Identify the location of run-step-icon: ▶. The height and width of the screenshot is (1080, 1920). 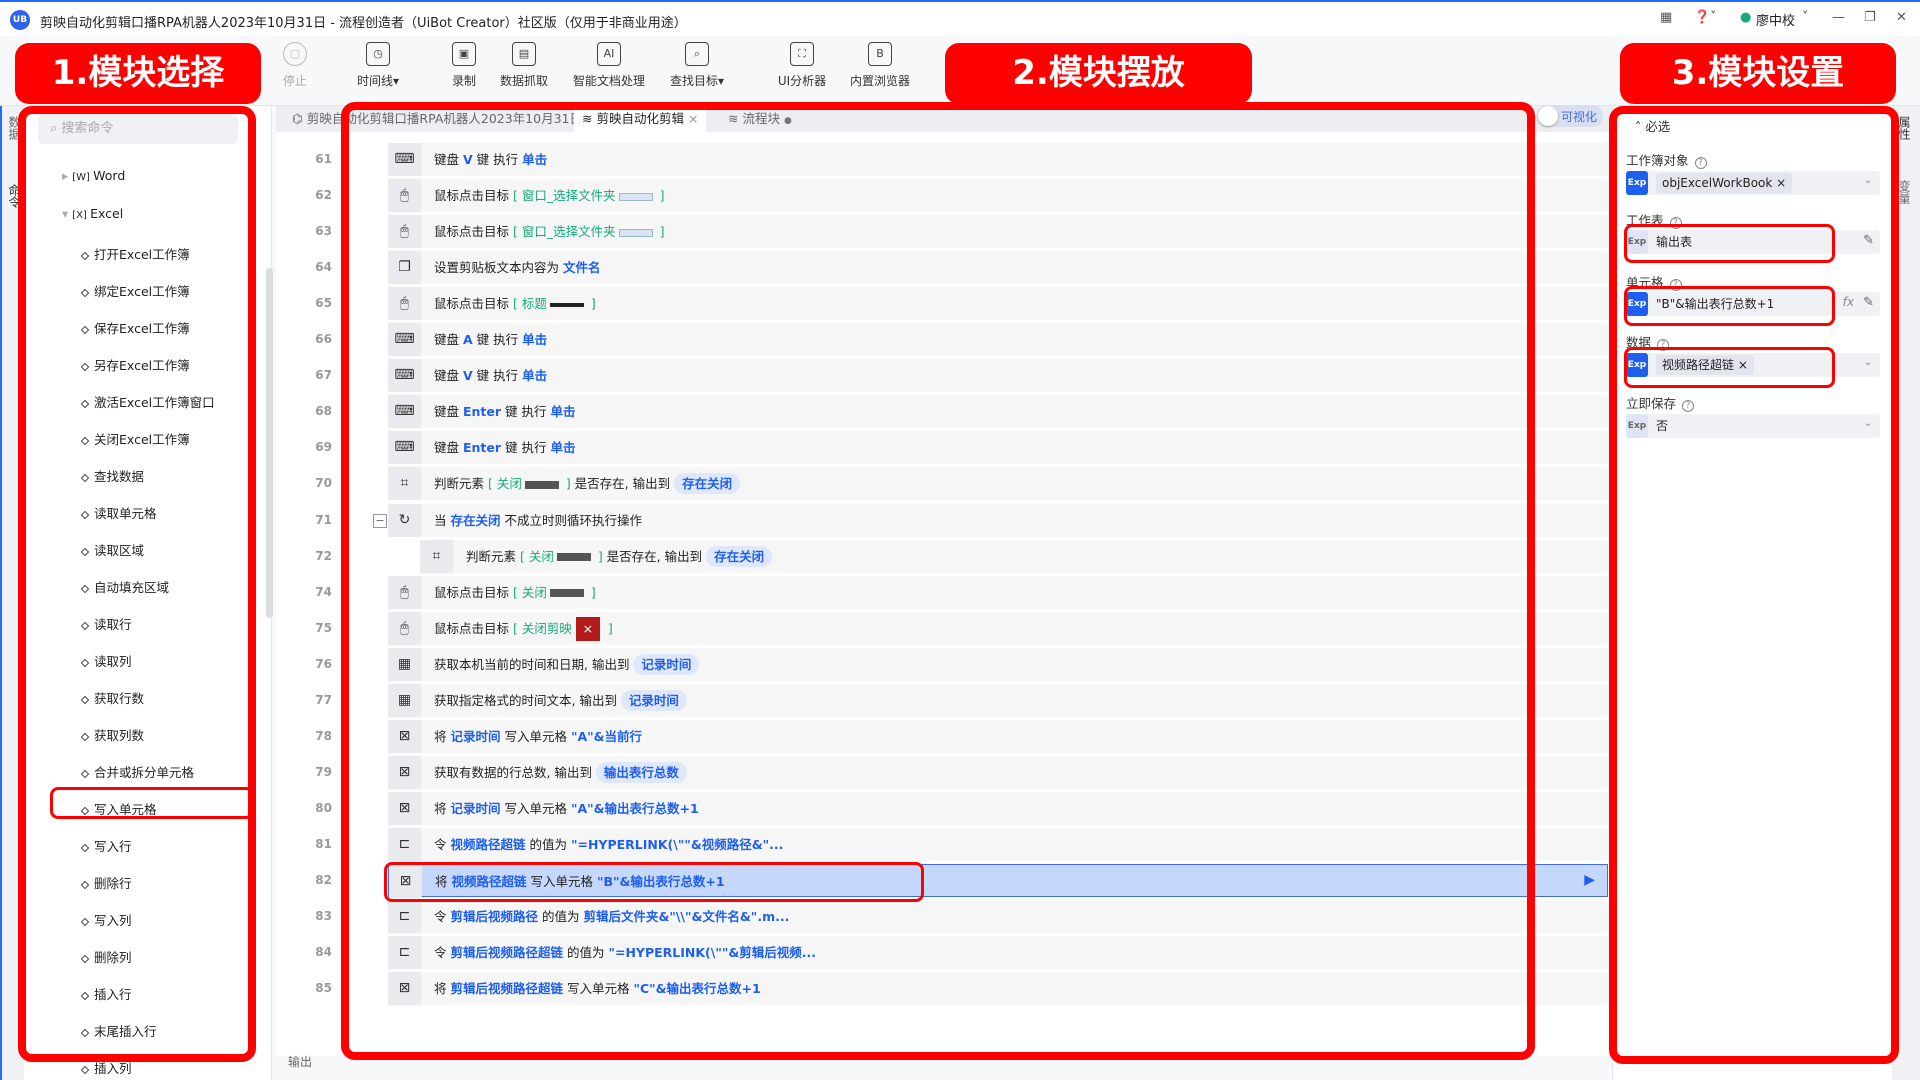
(1589, 880).